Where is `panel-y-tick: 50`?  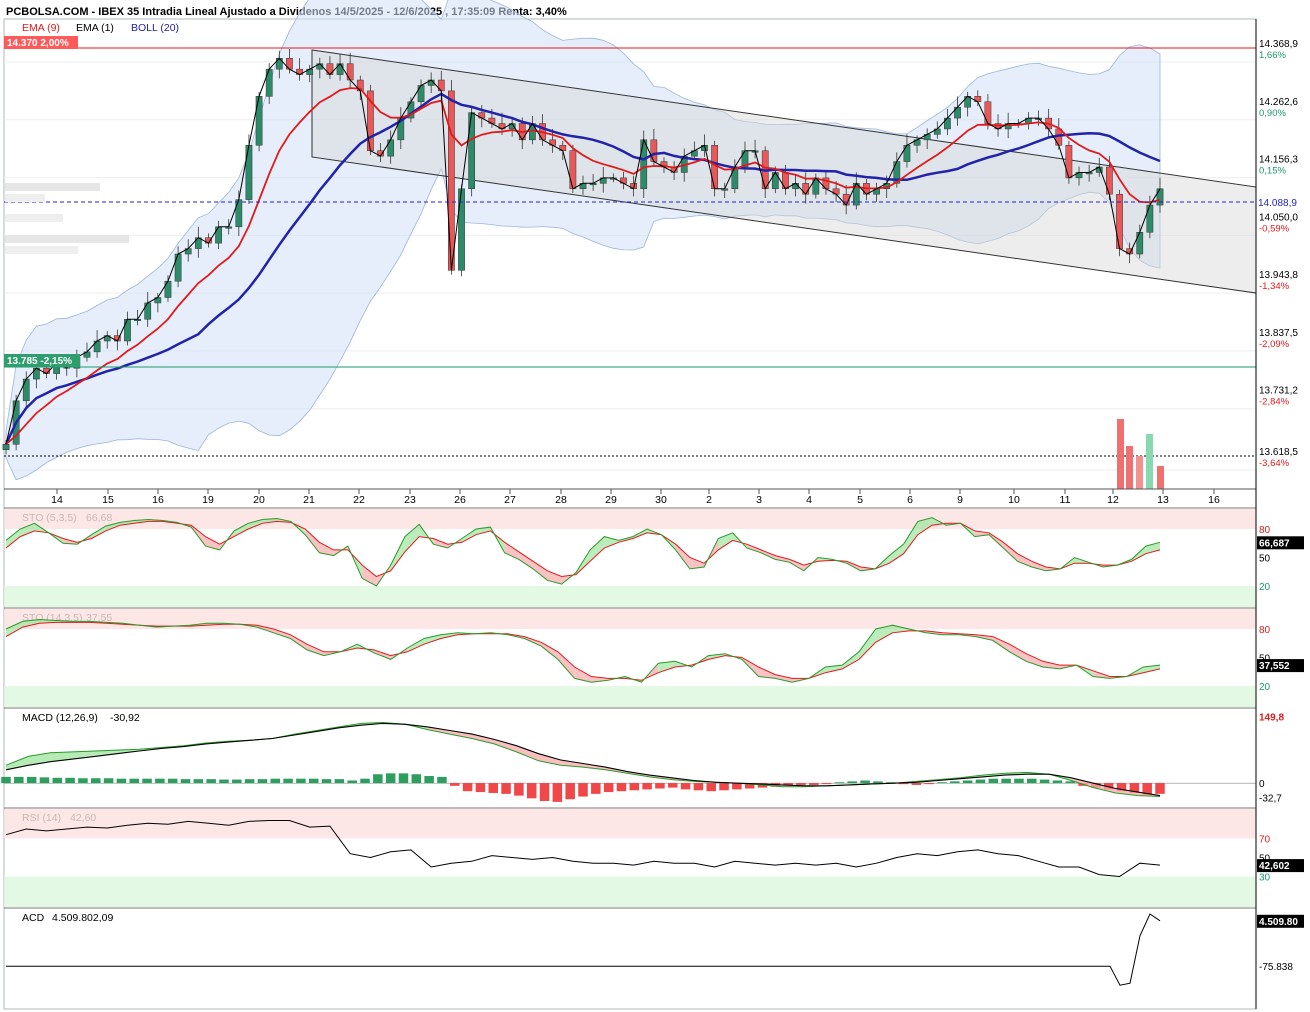 panel-y-tick: 50 is located at coordinates (1265, 559).